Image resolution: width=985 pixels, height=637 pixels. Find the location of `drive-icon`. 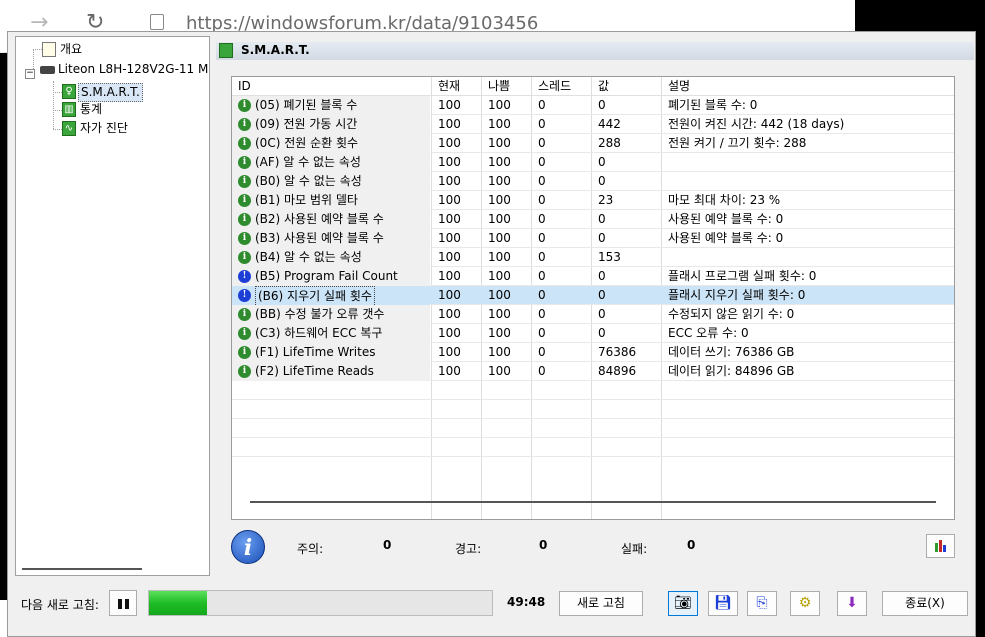

drive-icon is located at coordinates (47, 70).